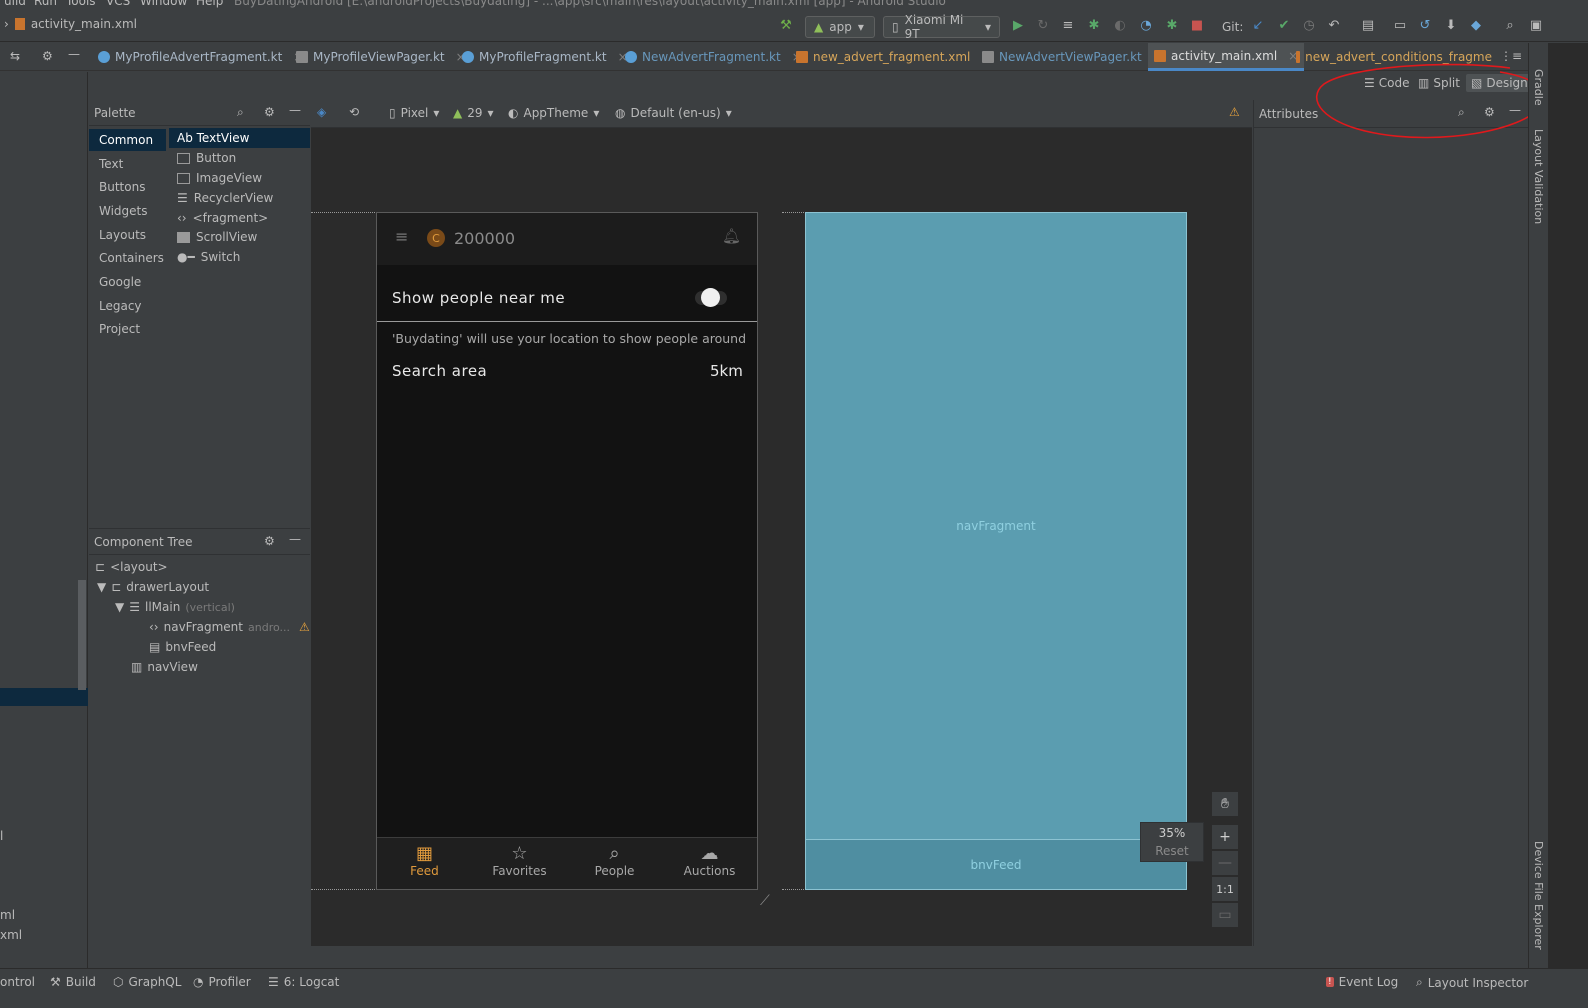 Image resolution: width=1588 pixels, height=1008 pixels. What do you see at coordinates (1225, 837) in the screenshot?
I see `zoom-in-icon: +` at bounding box center [1225, 837].